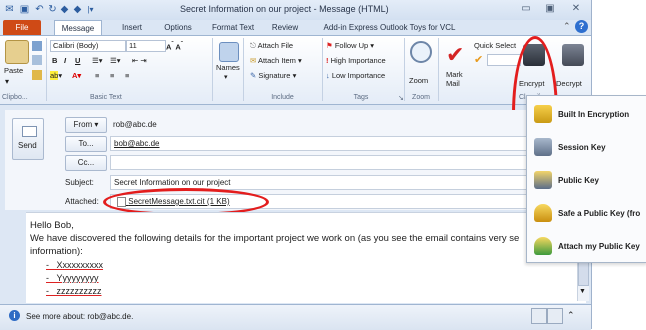 The width and height of the screenshot is (646, 330). Describe the element at coordinates (495, 45) in the screenshot. I see `quick-select-label: Quick Select` at that location.